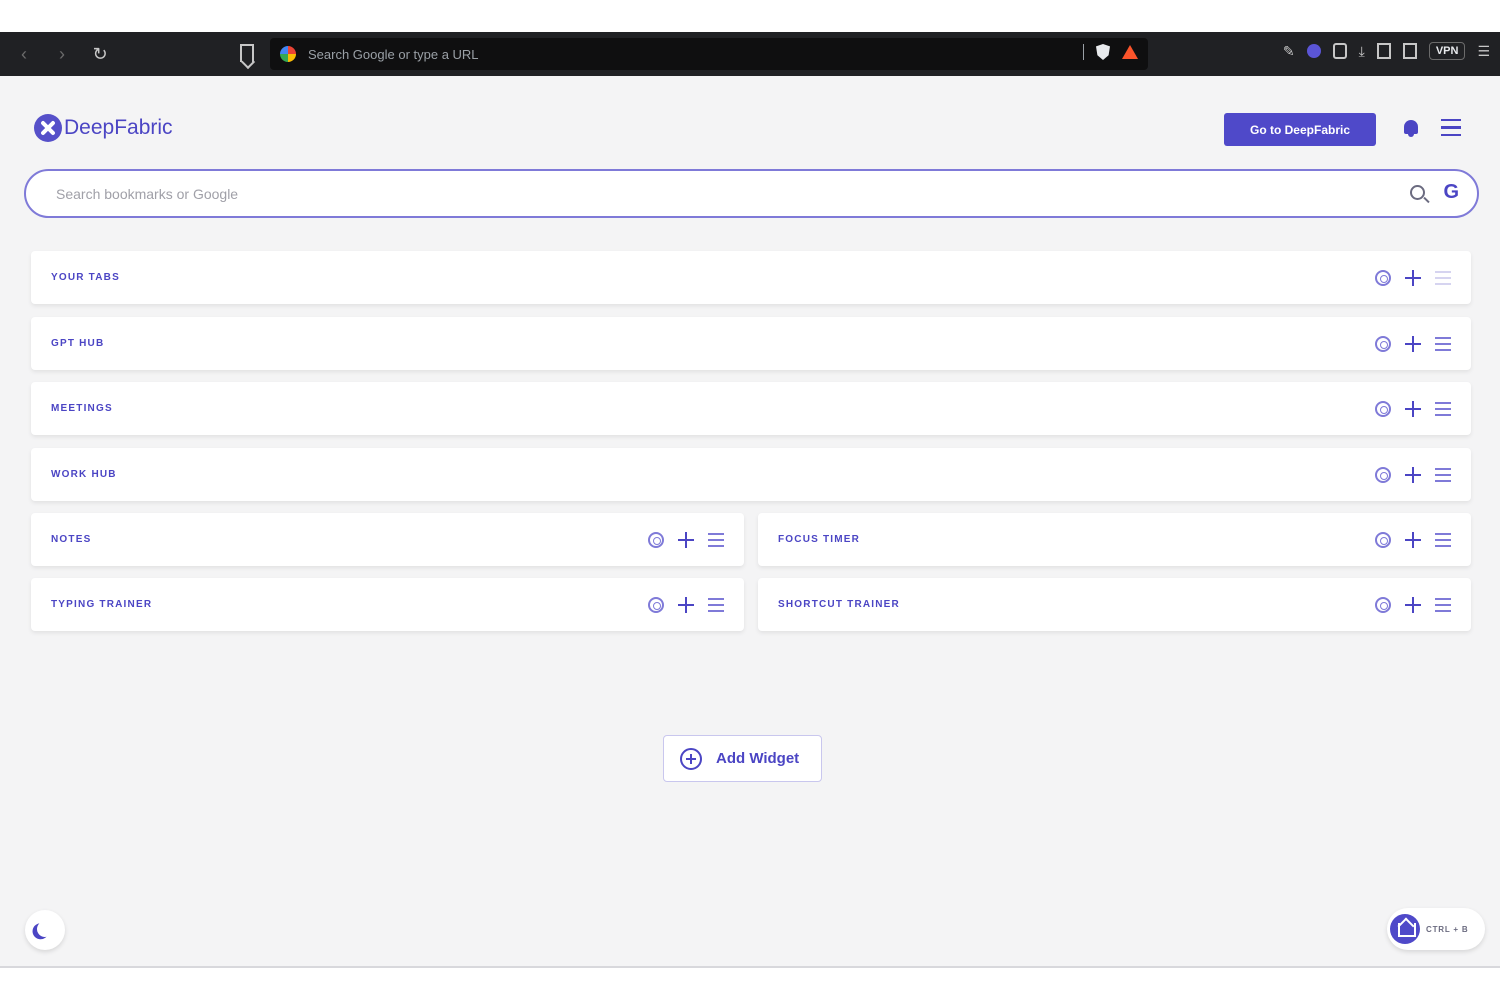  Describe the element at coordinates (393, 54) in the screenshot. I see `address-bar-placeholder: Search Google or type a URL` at that location.